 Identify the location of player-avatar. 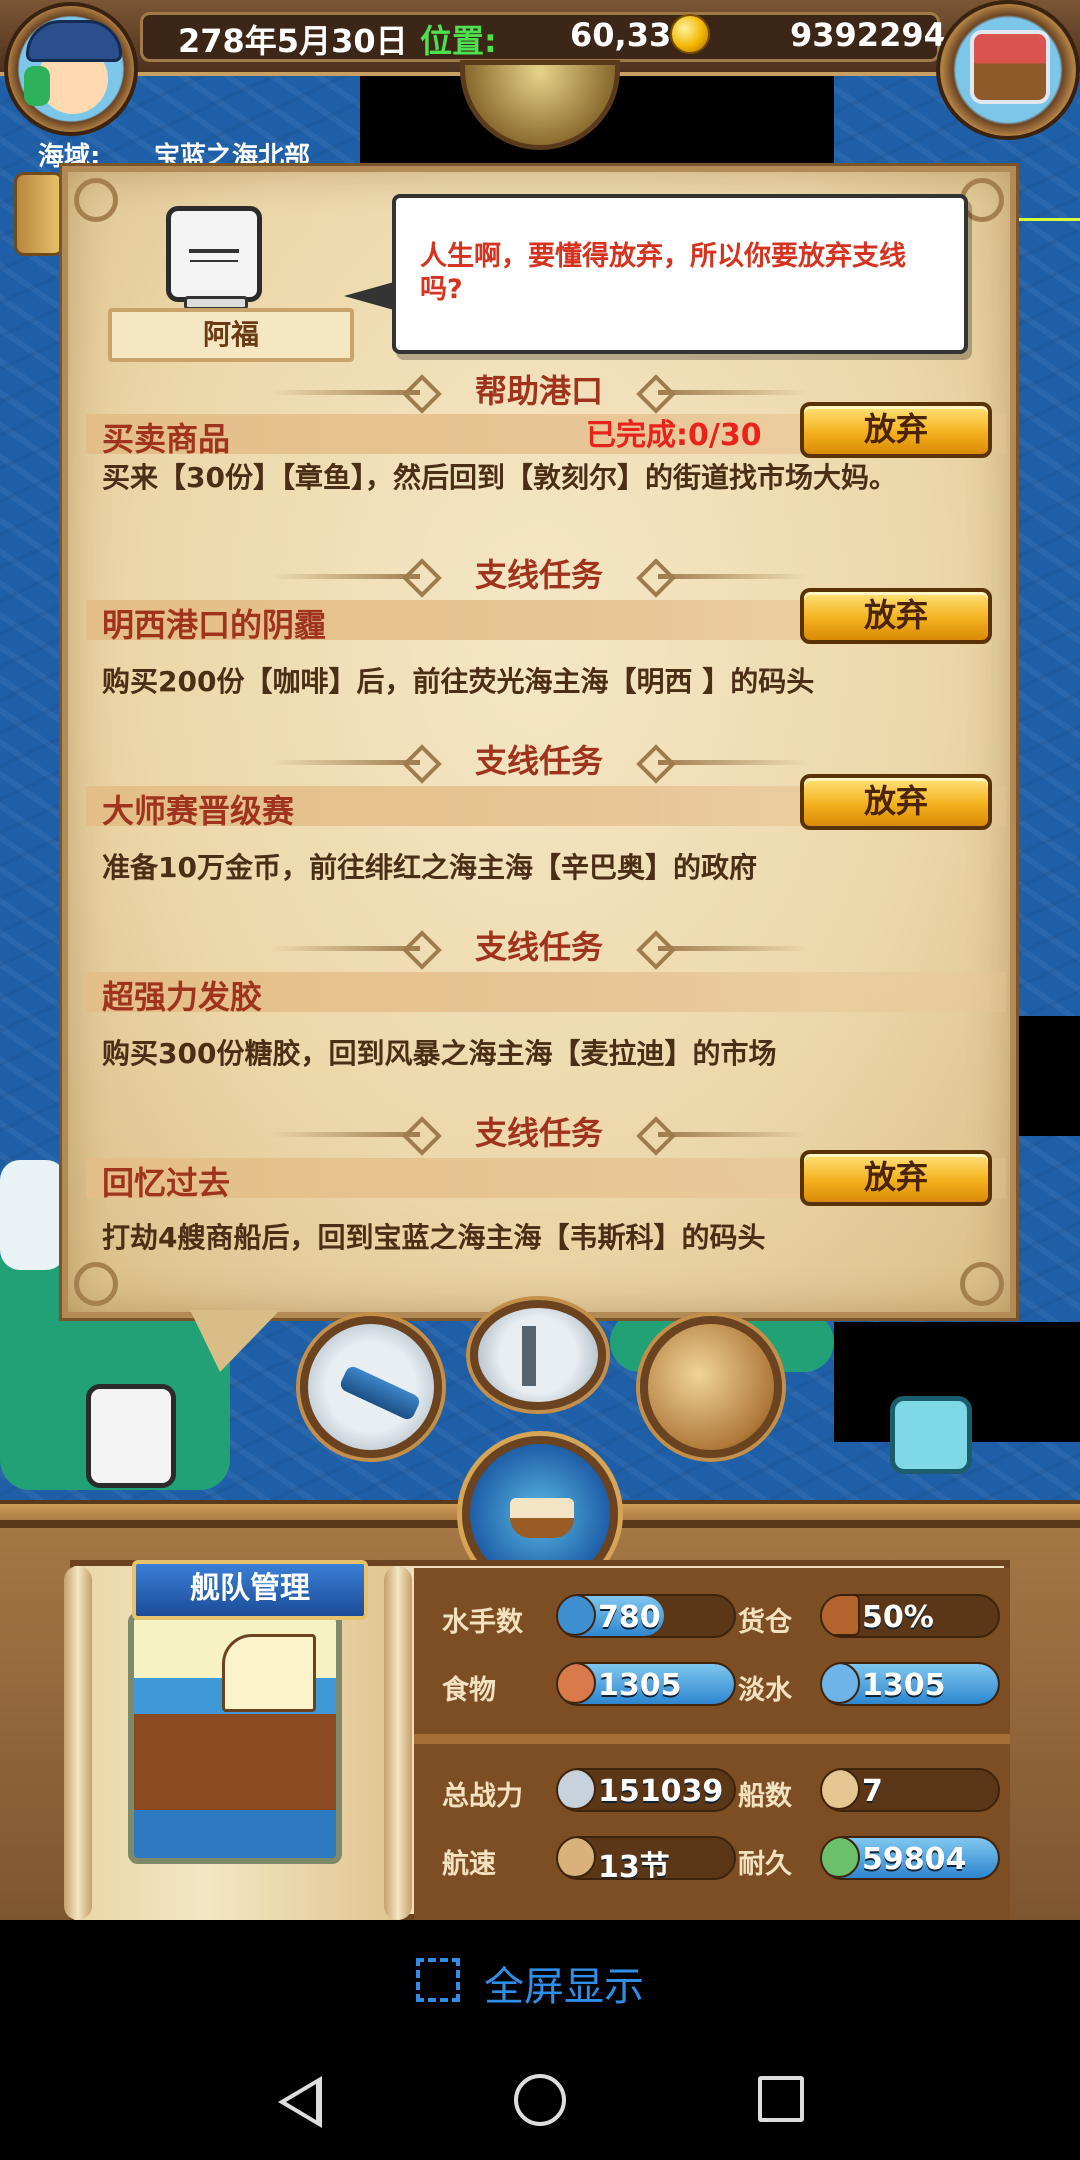
(71, 69).